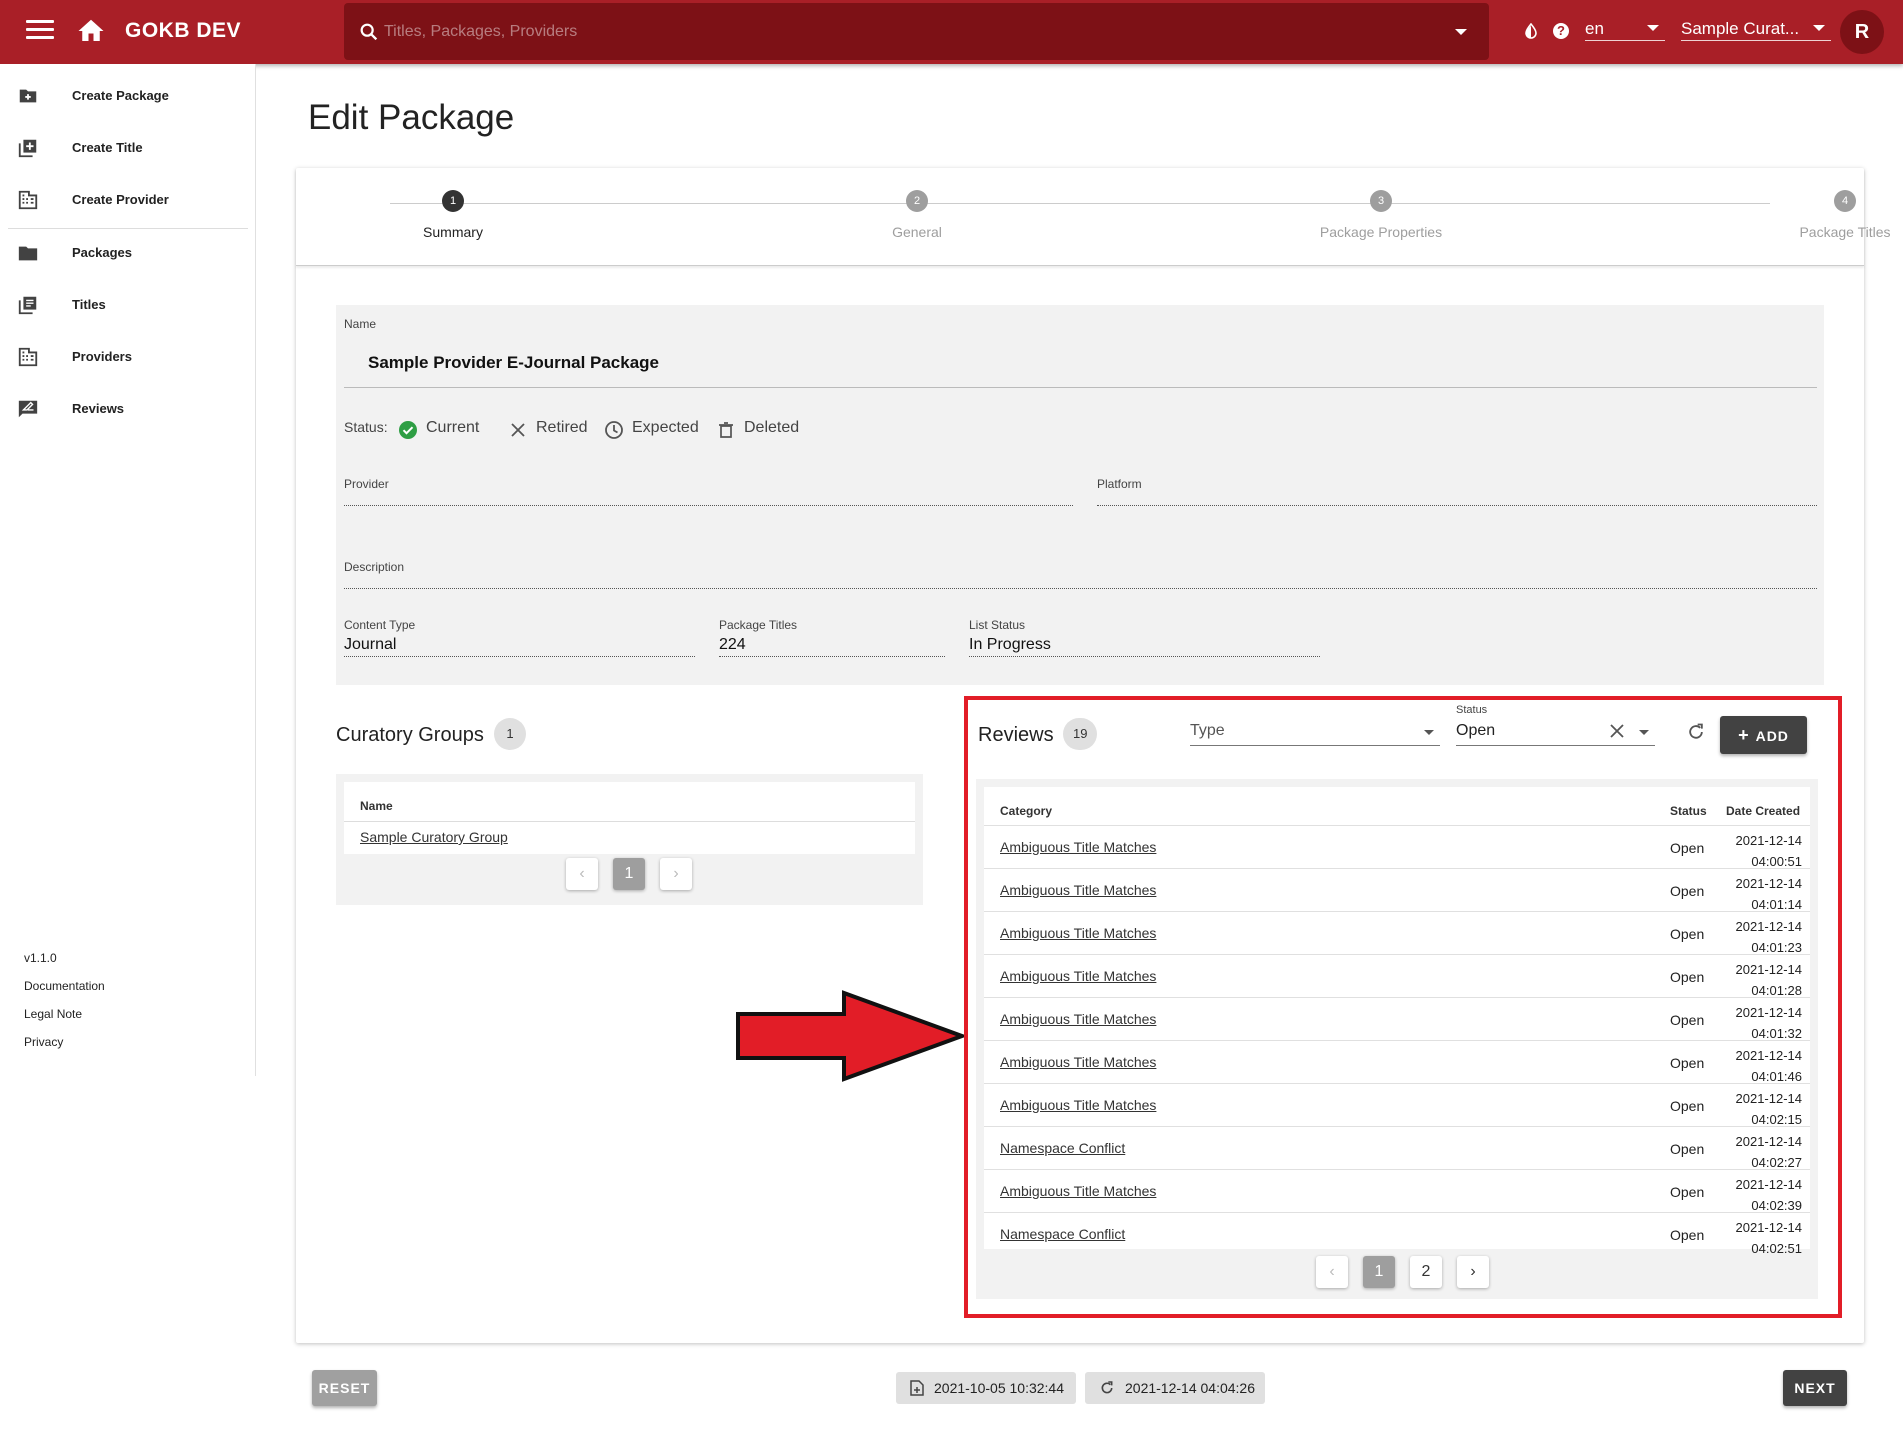 Image resolution: width=1903 pixels, height=1439 pixels. What do you see at coordinates (665, 427) in the screenshot?
I see `status-option-label: Expected` at bounding box center [665, 427].